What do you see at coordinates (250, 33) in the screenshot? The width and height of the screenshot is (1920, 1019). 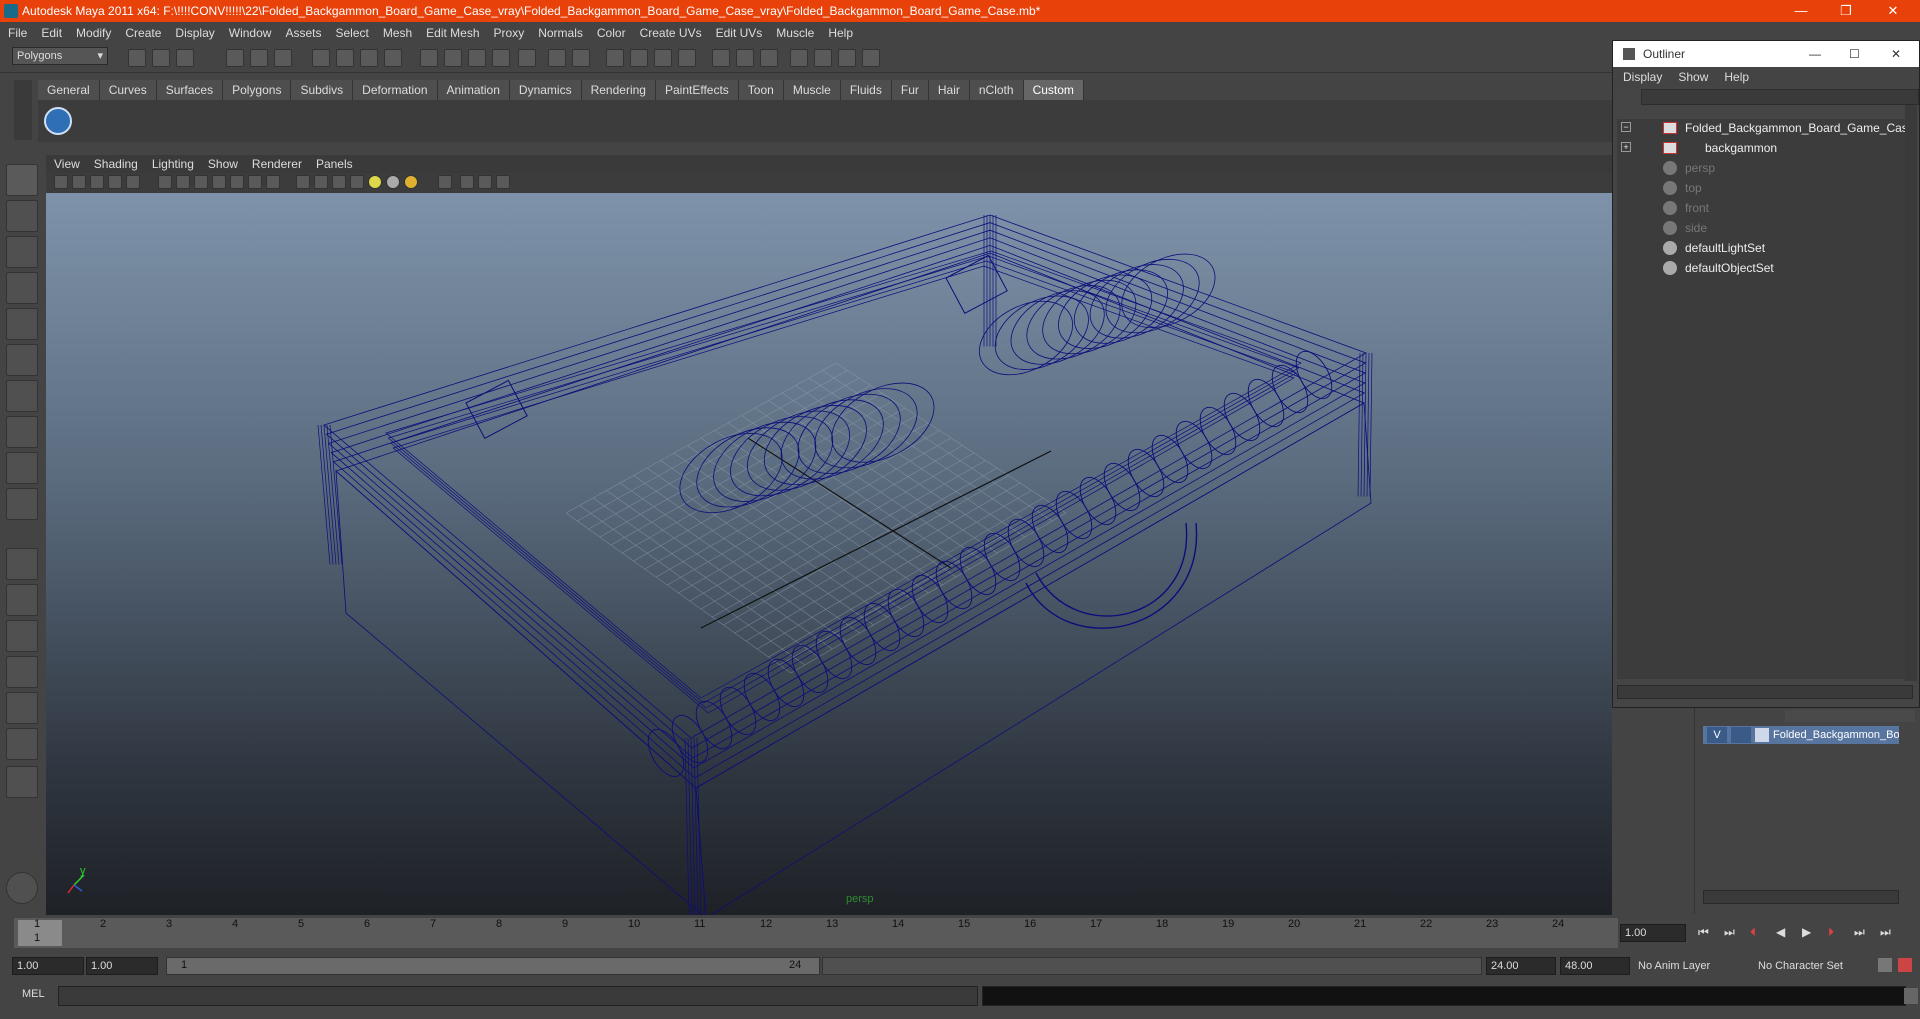 I see `menu-window: Window` at bounding box center [250, 33].